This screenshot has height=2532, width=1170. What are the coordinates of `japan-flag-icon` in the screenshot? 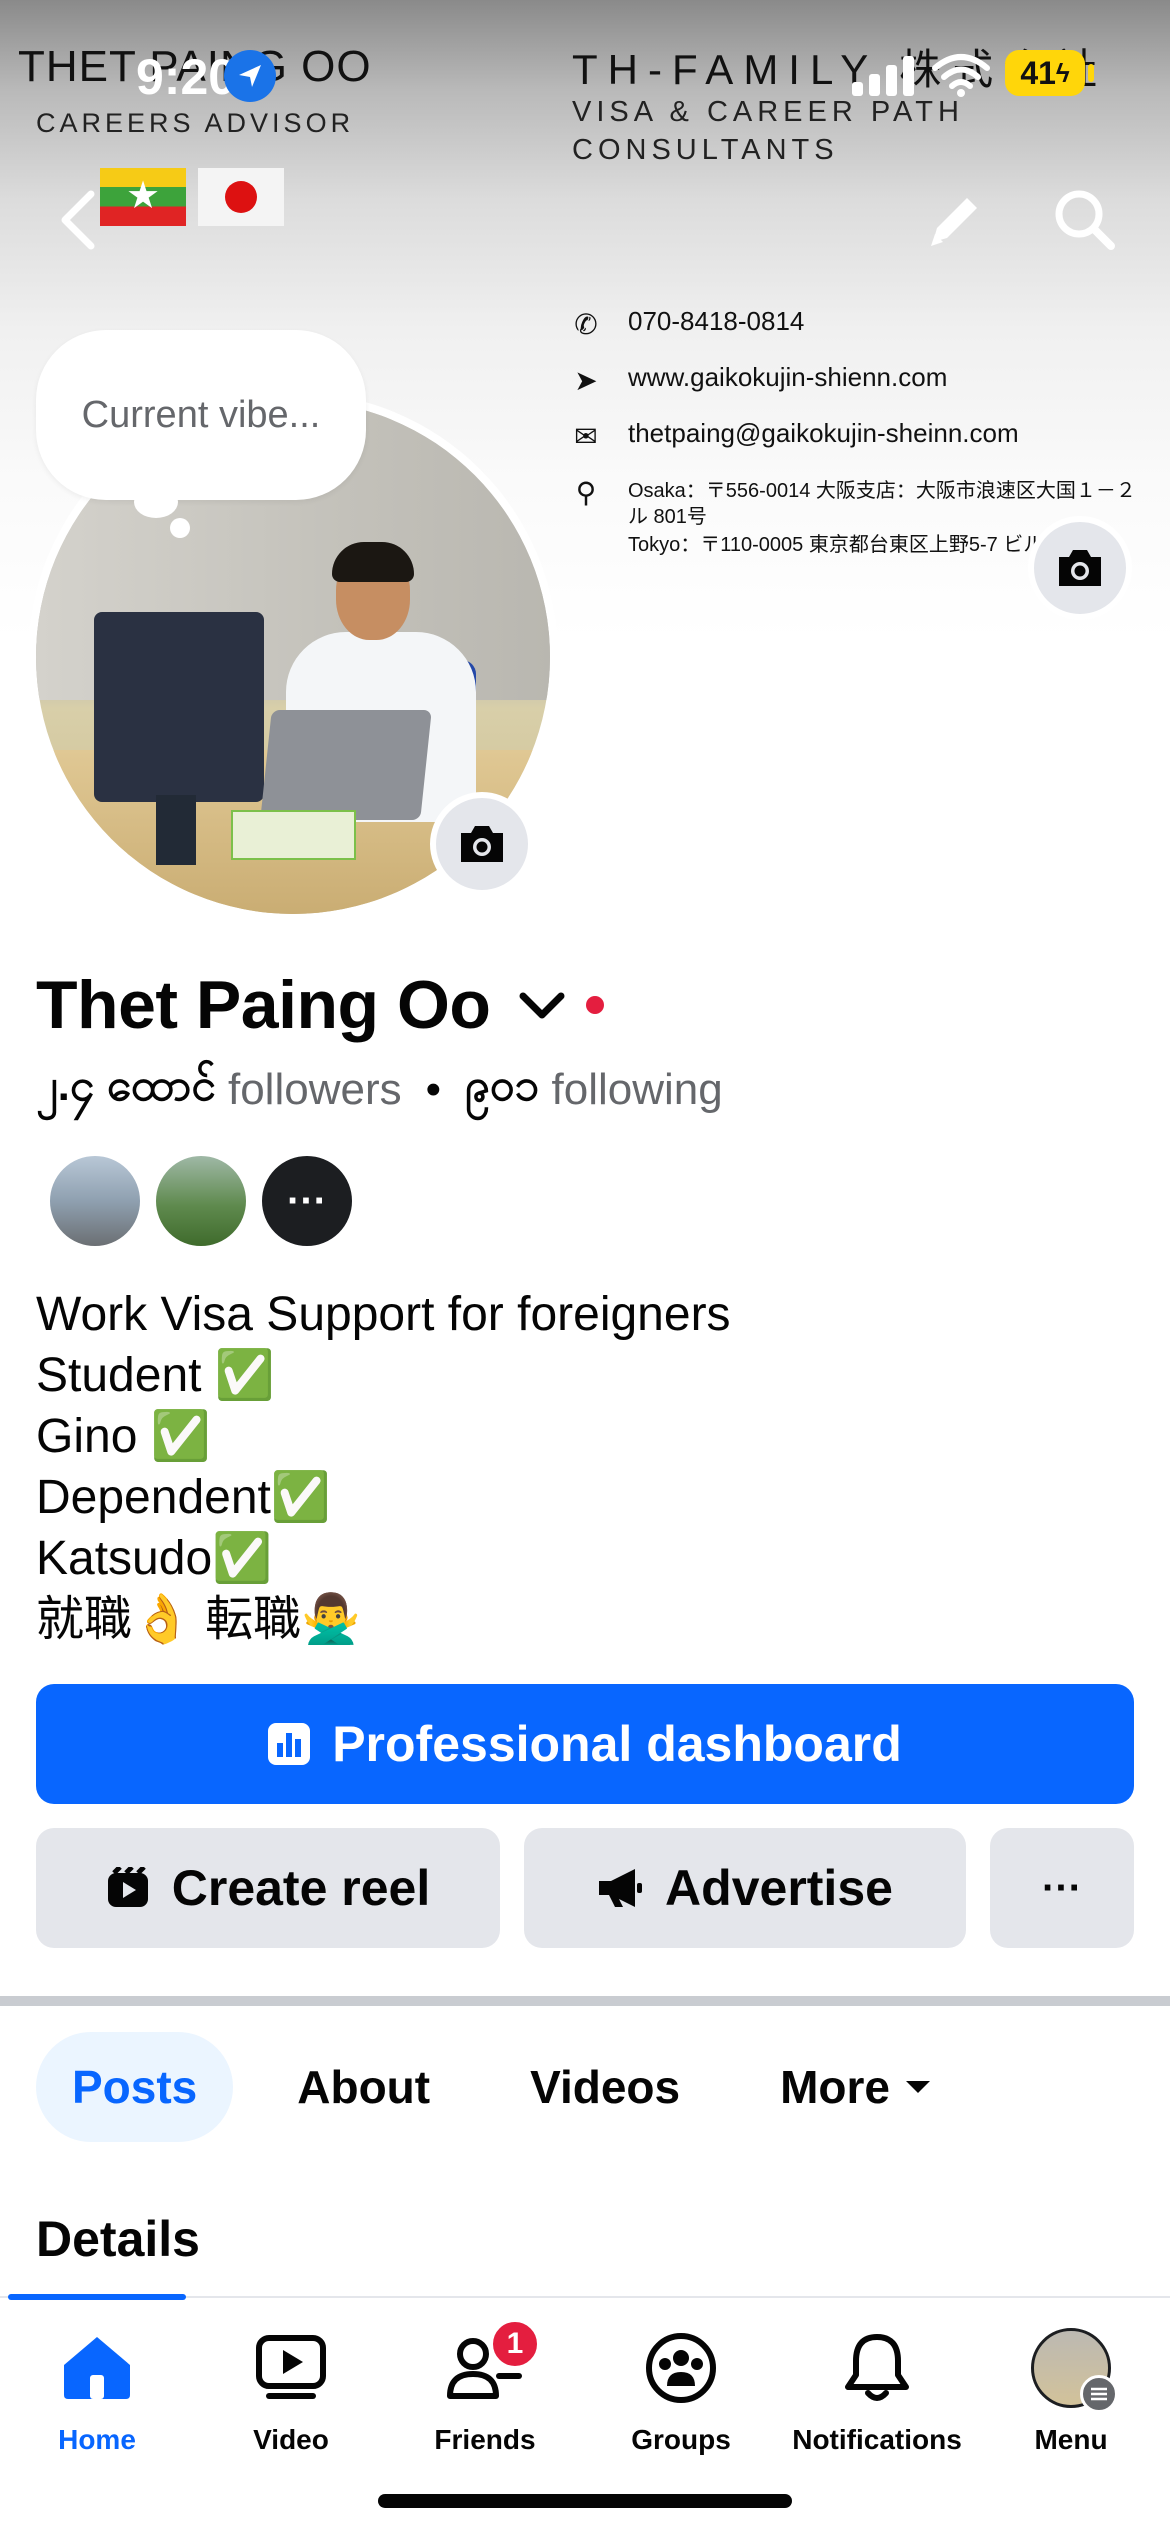 It's located at (241, 197).